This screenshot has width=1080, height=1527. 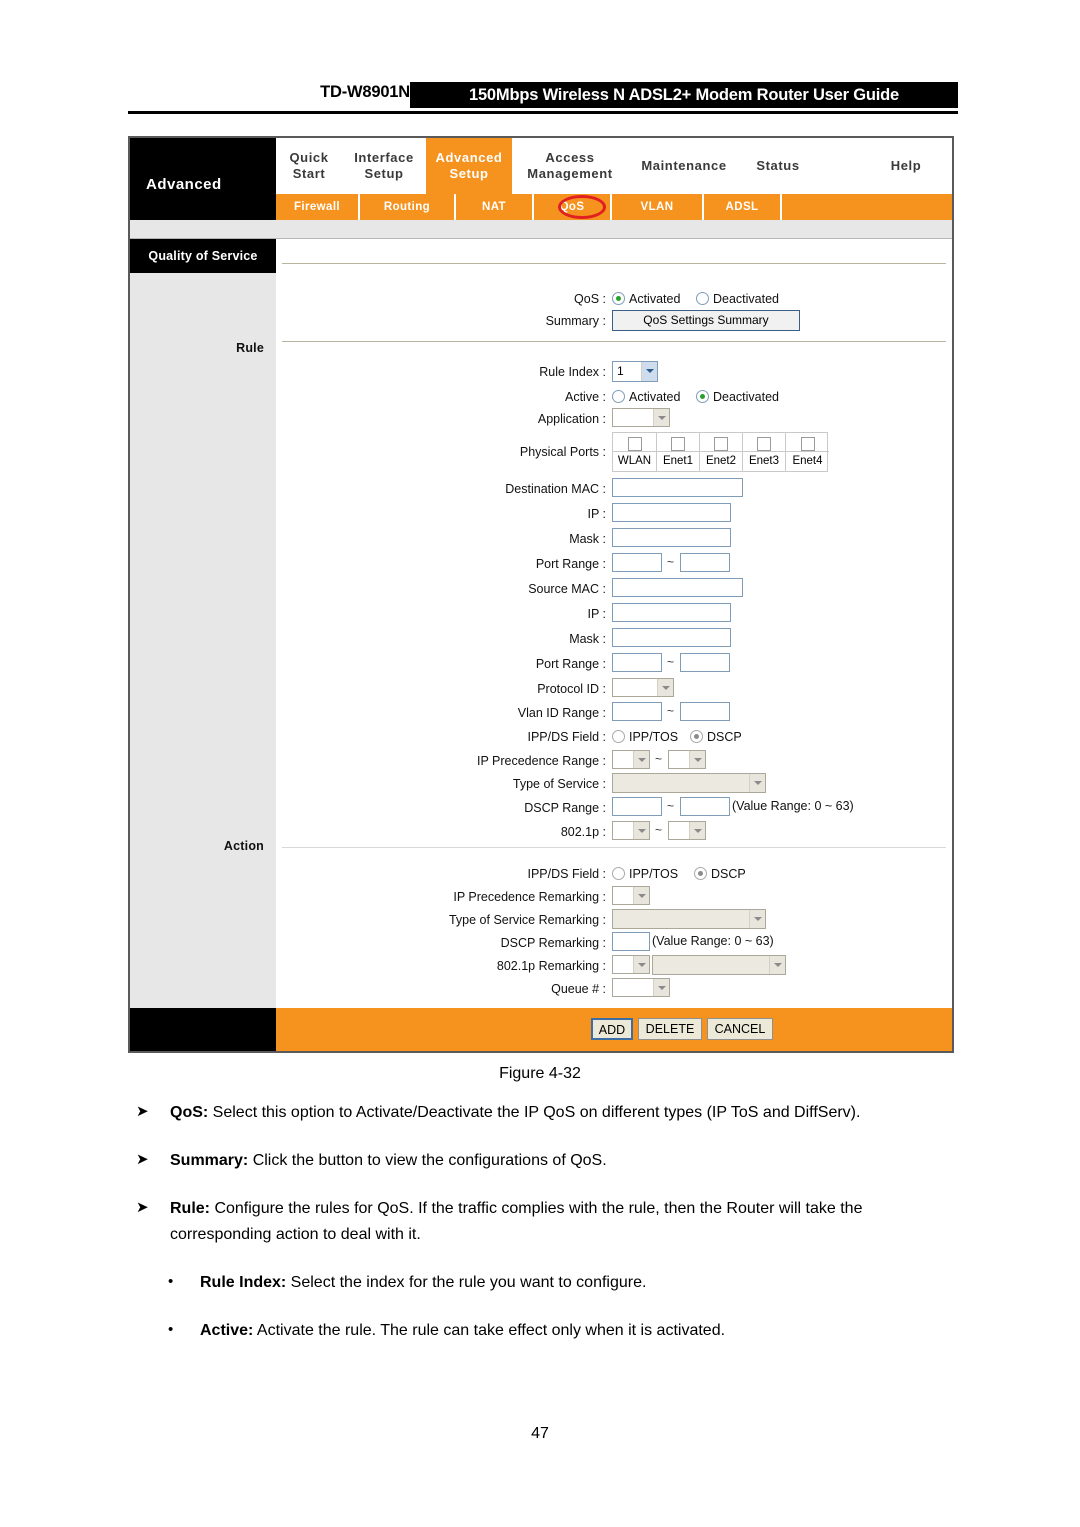 I want to click on source-port-range-to-input, so click(x=705, y=662).